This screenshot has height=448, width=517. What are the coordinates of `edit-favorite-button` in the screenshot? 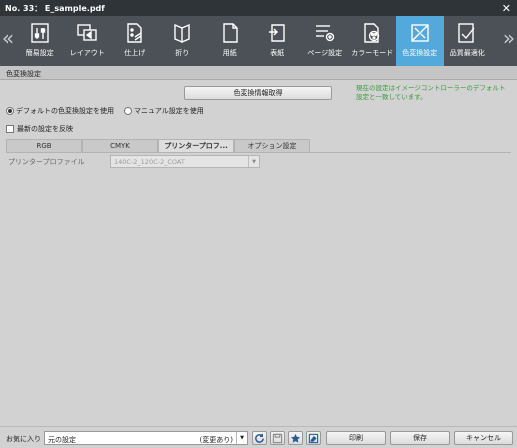 It's located at (313, 438).